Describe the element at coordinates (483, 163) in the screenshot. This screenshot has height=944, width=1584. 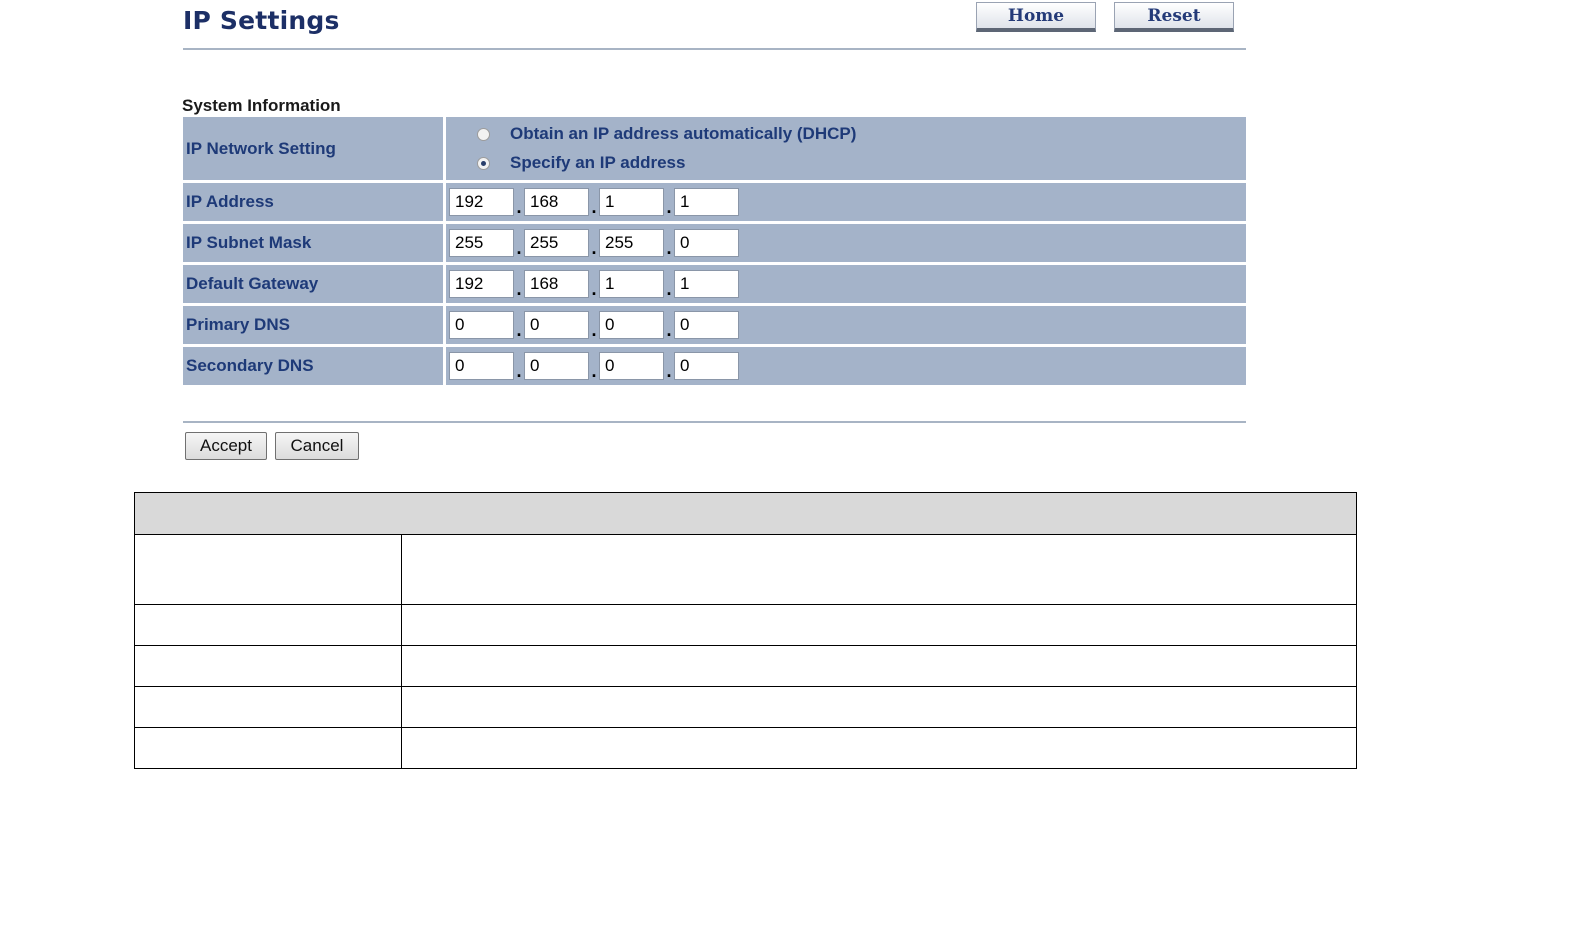
I see `static-ip-radio` at that location.